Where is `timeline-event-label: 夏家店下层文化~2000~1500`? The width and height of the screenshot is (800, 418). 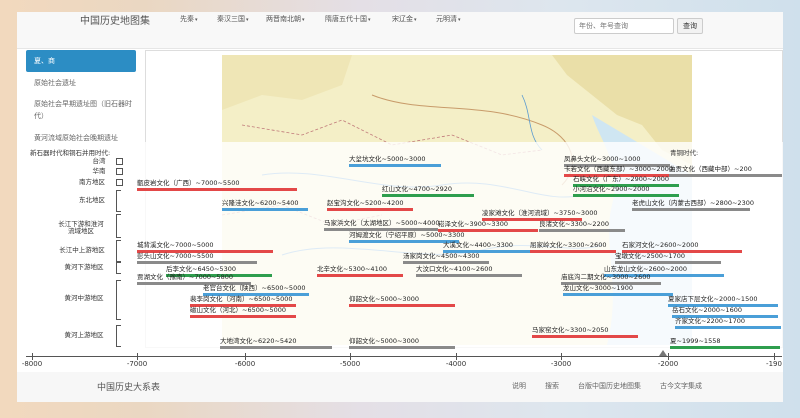
timeline-event-label: 夏家店下层文化~2000~1500 is located at coordinates (712, 299).